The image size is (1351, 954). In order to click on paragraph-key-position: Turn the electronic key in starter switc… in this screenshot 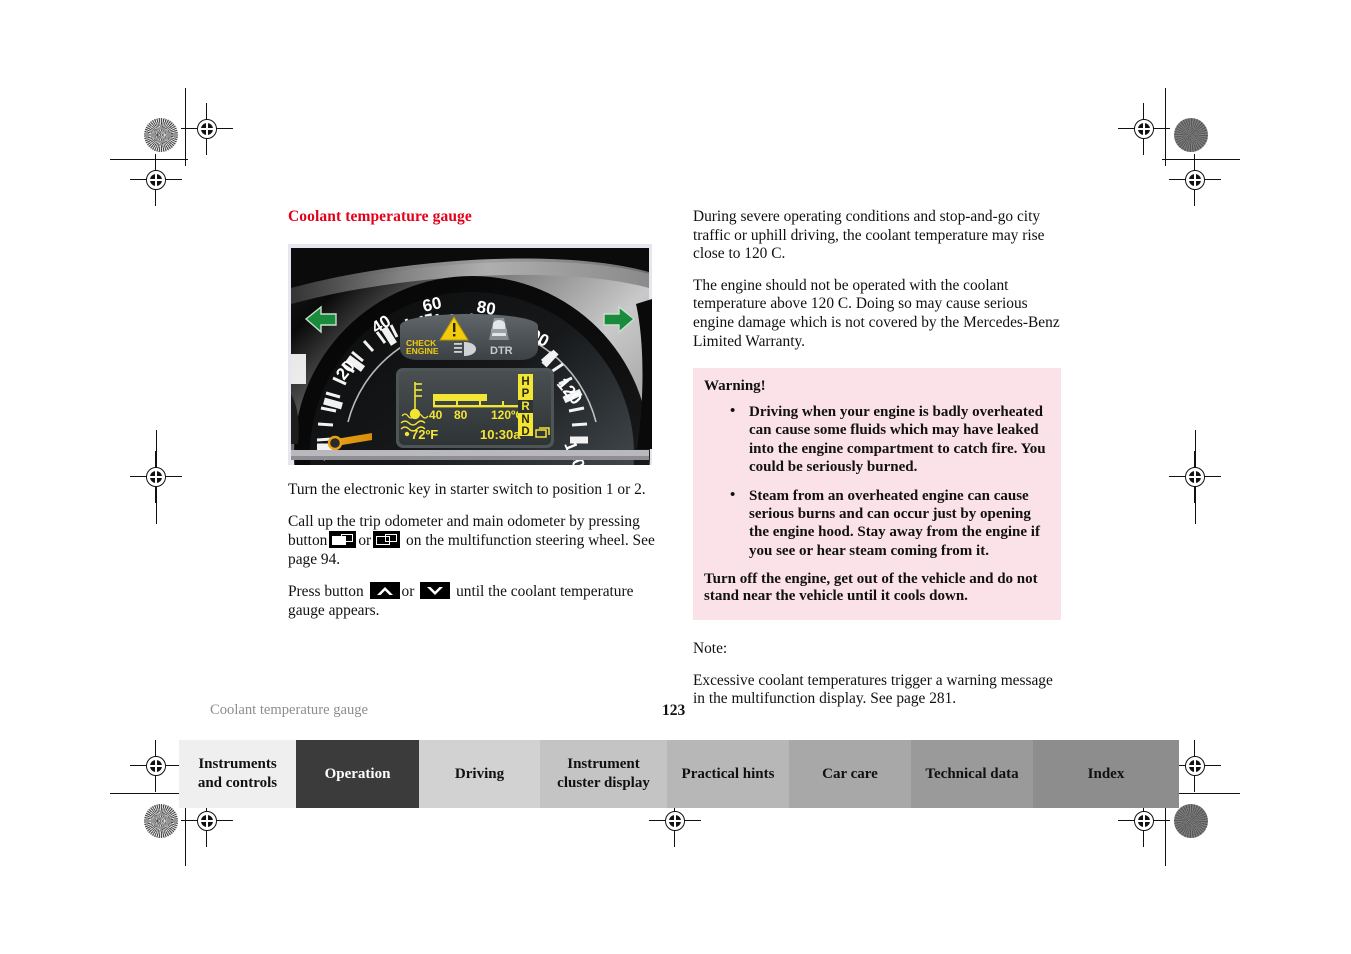, I will do `click(467, 489)`.